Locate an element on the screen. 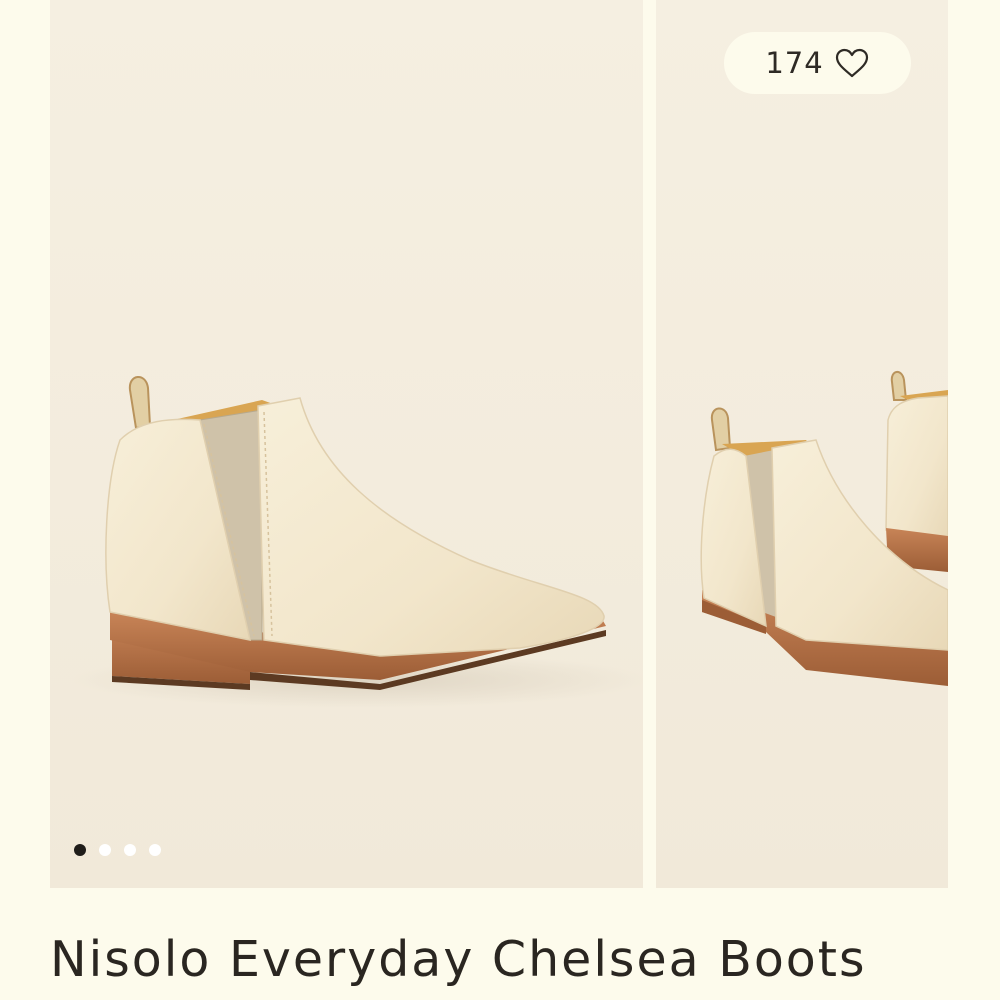  favorite-button: 174 is located at coordinates (817, 63).